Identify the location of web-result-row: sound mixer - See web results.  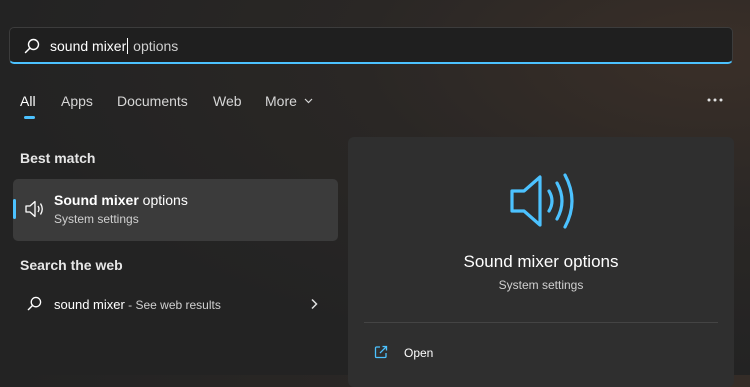
(175, 305).